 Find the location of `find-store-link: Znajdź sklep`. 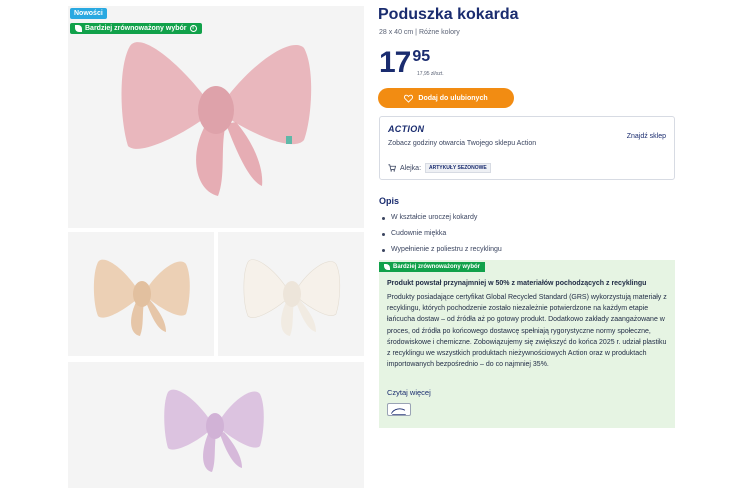

find-store-link: Znajdź sklep is located at coordinates (646, 136).